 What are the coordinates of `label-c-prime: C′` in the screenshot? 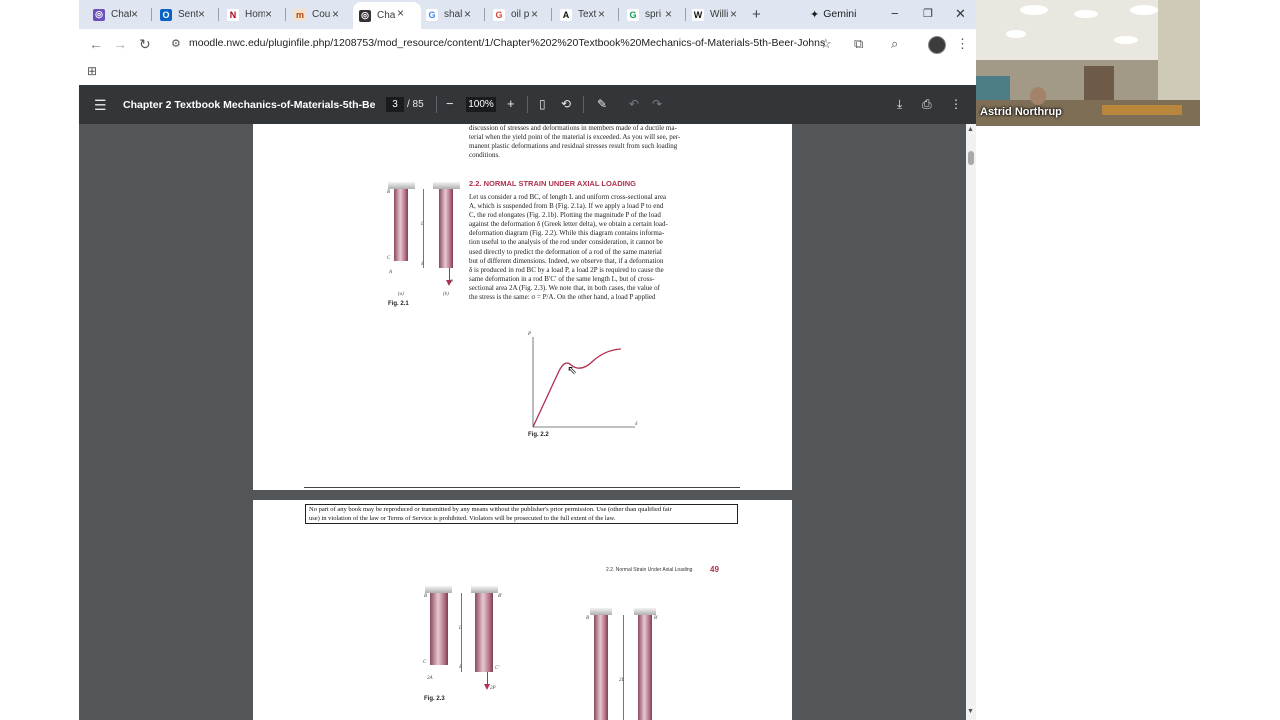 It's located at (497, 668).